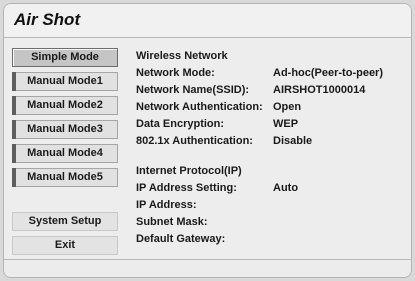 The width and height of the screenshot is (415, 281). I want to click on ip-address-setting-row: IP Address Setting: Auto, so click(271, 188).